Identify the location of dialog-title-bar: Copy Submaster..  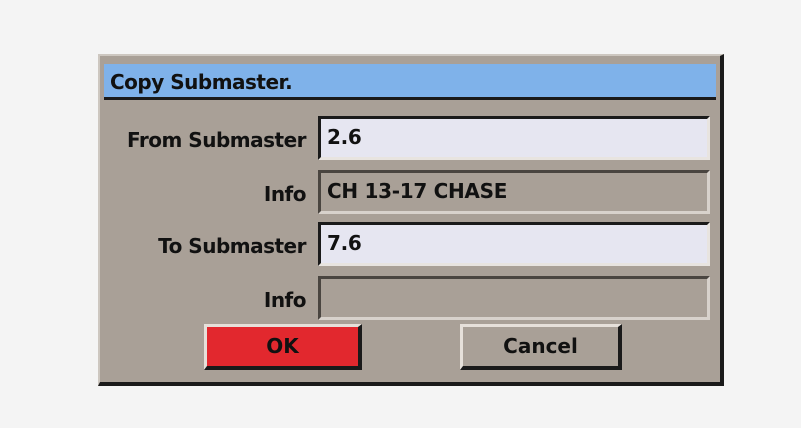
(410, 82).